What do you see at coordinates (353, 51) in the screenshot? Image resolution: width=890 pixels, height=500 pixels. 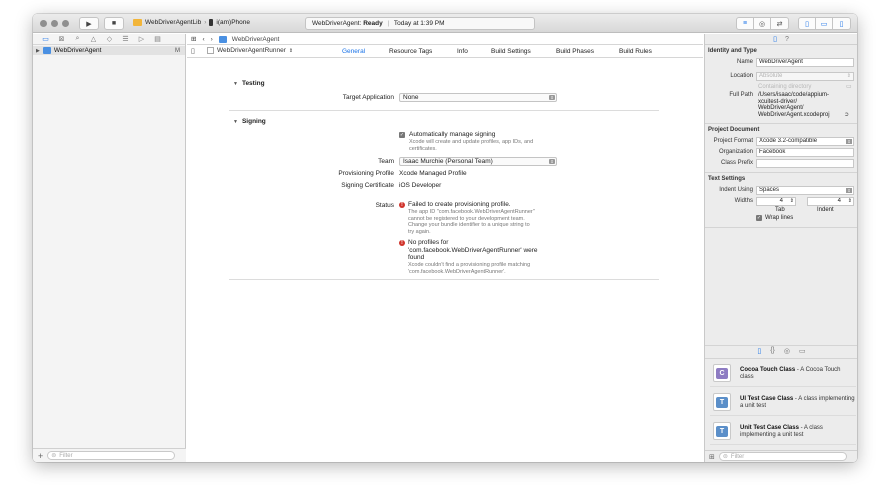 I see `tab-general: General` at bounding box center [353, 51].